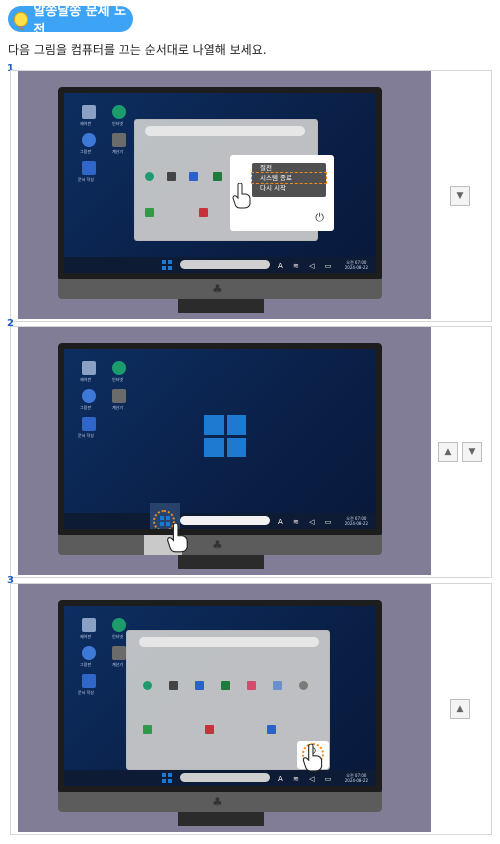  I want to click on order-controls: ▲ ▼, so click(460, 452).